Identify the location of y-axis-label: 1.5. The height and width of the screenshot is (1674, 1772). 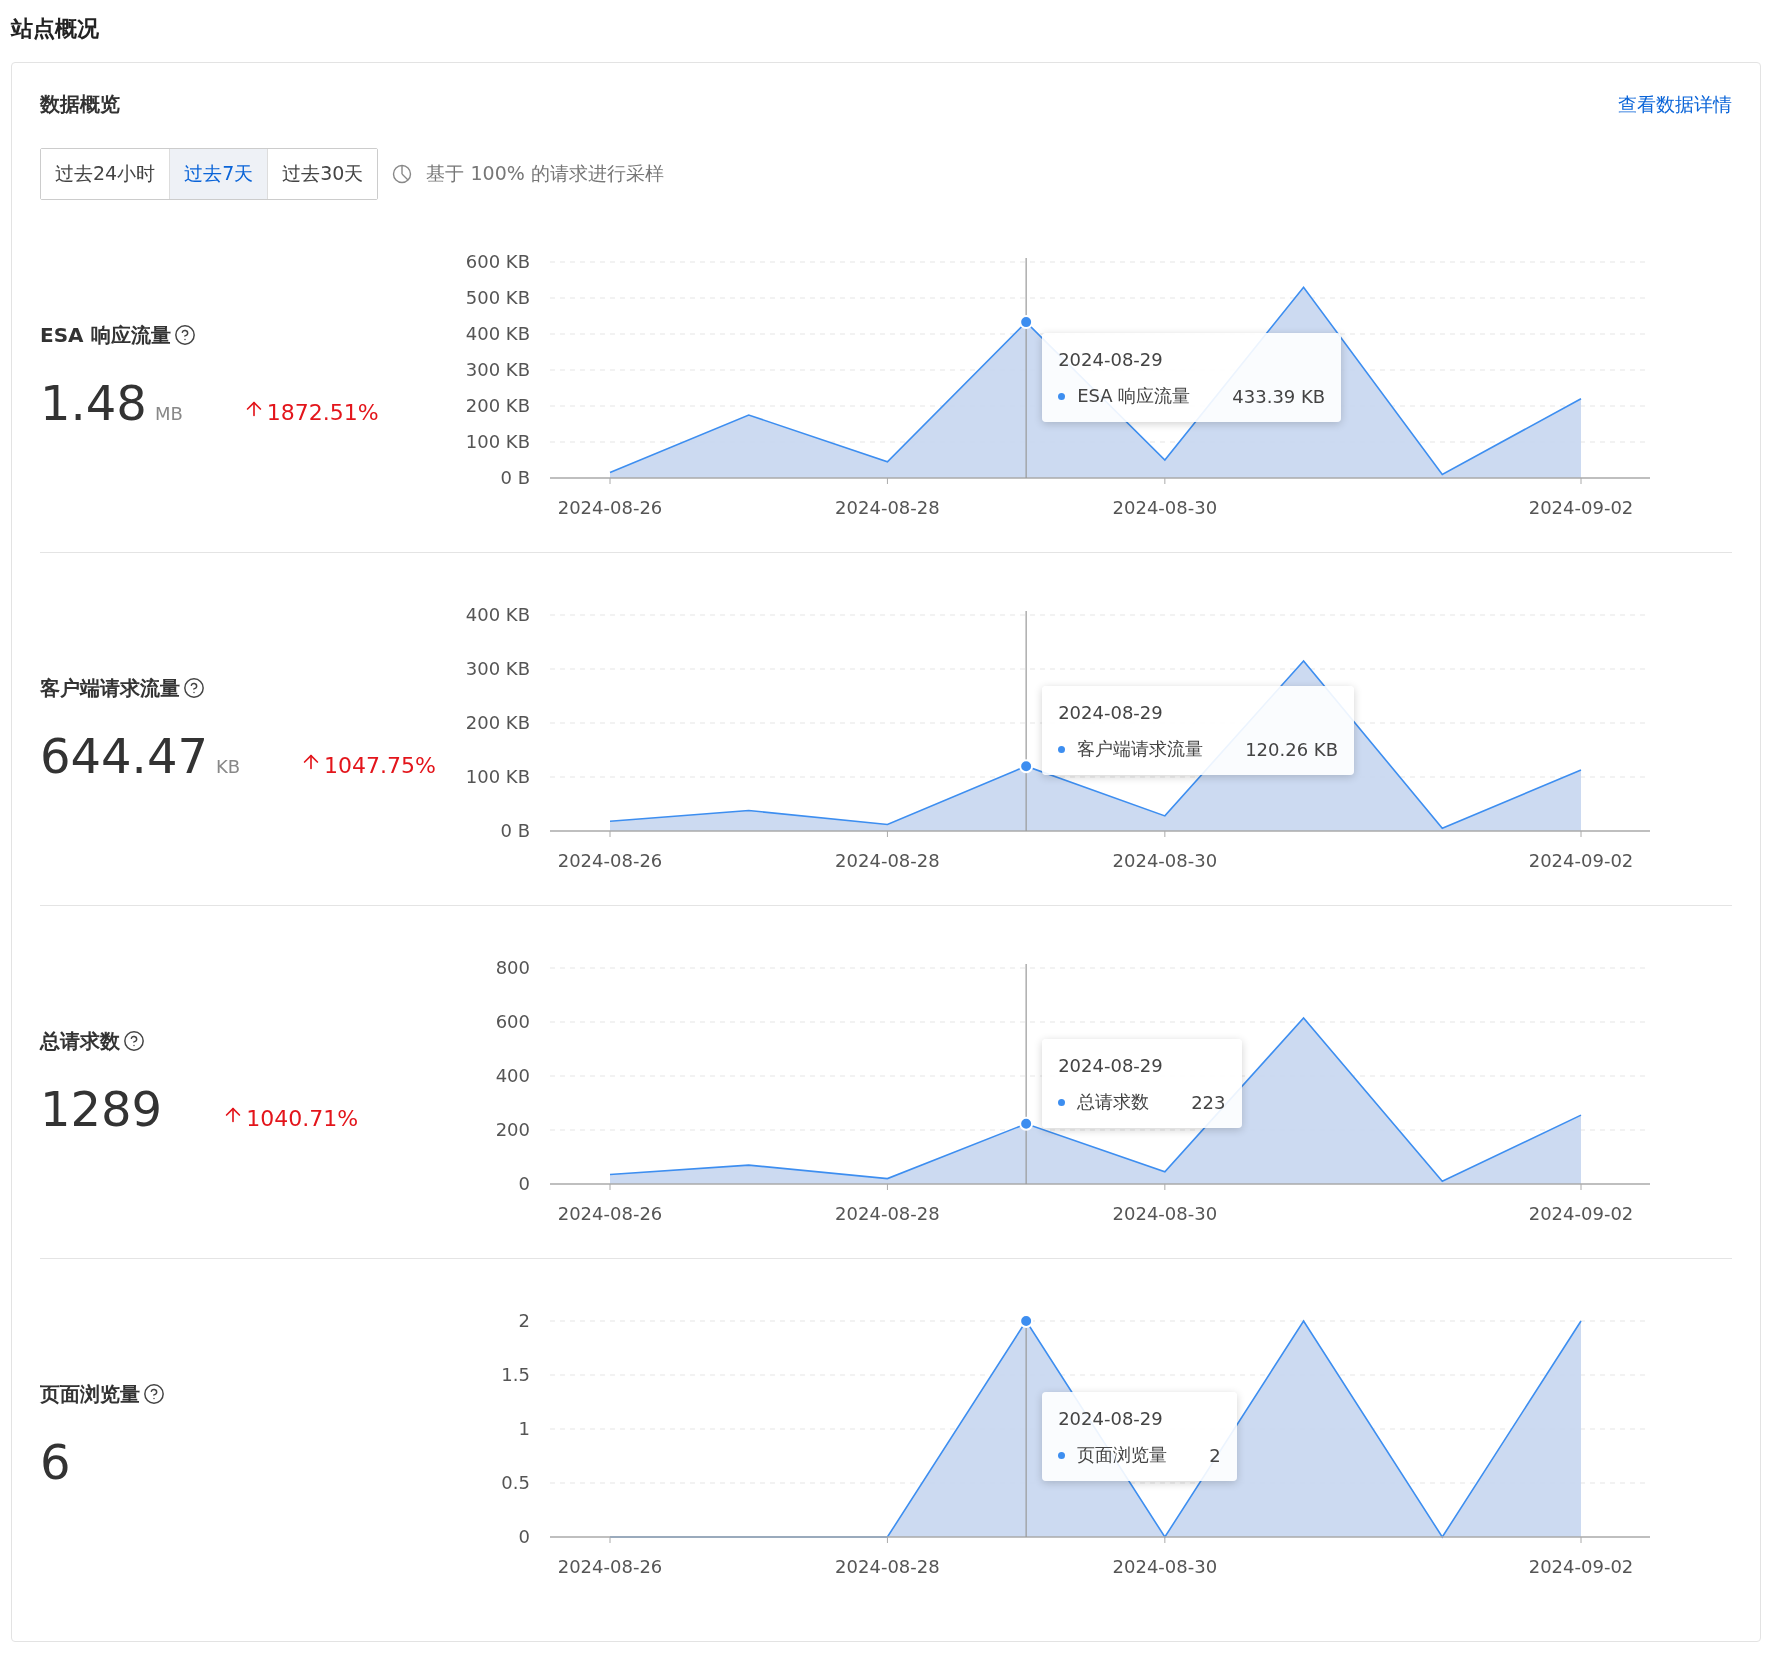
(515, 1374).